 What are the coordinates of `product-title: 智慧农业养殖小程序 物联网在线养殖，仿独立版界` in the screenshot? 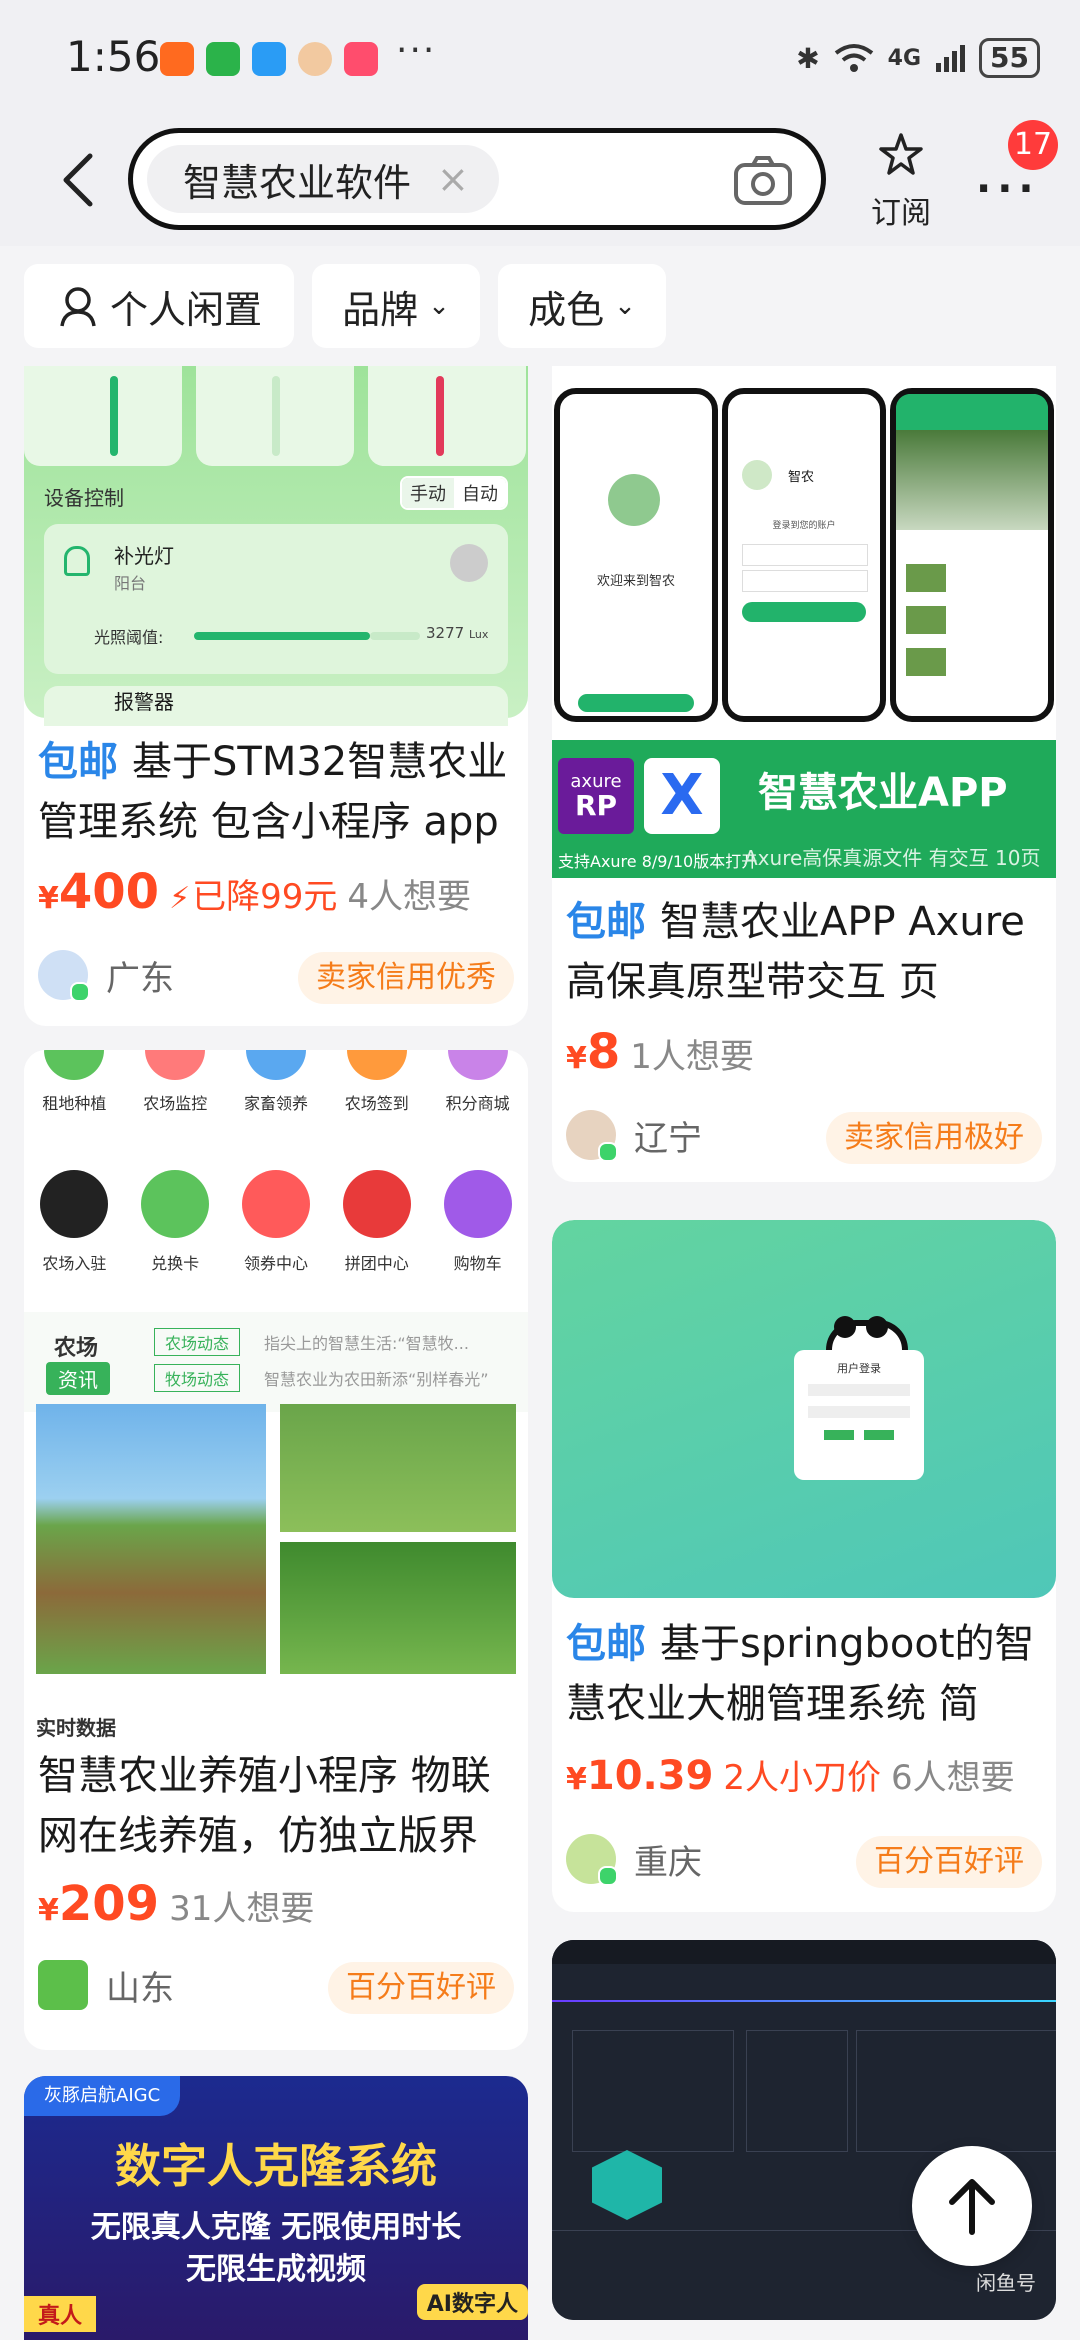 It's located at (264, 1806).